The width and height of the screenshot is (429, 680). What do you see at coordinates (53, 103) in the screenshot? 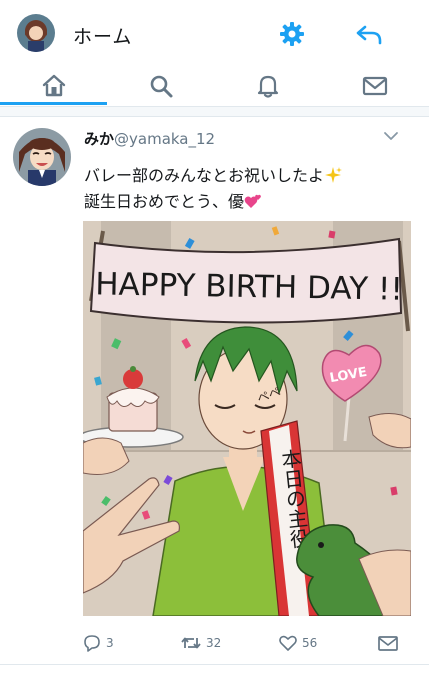
I see `active-tab-indicator` at bounding box center [53, 103].